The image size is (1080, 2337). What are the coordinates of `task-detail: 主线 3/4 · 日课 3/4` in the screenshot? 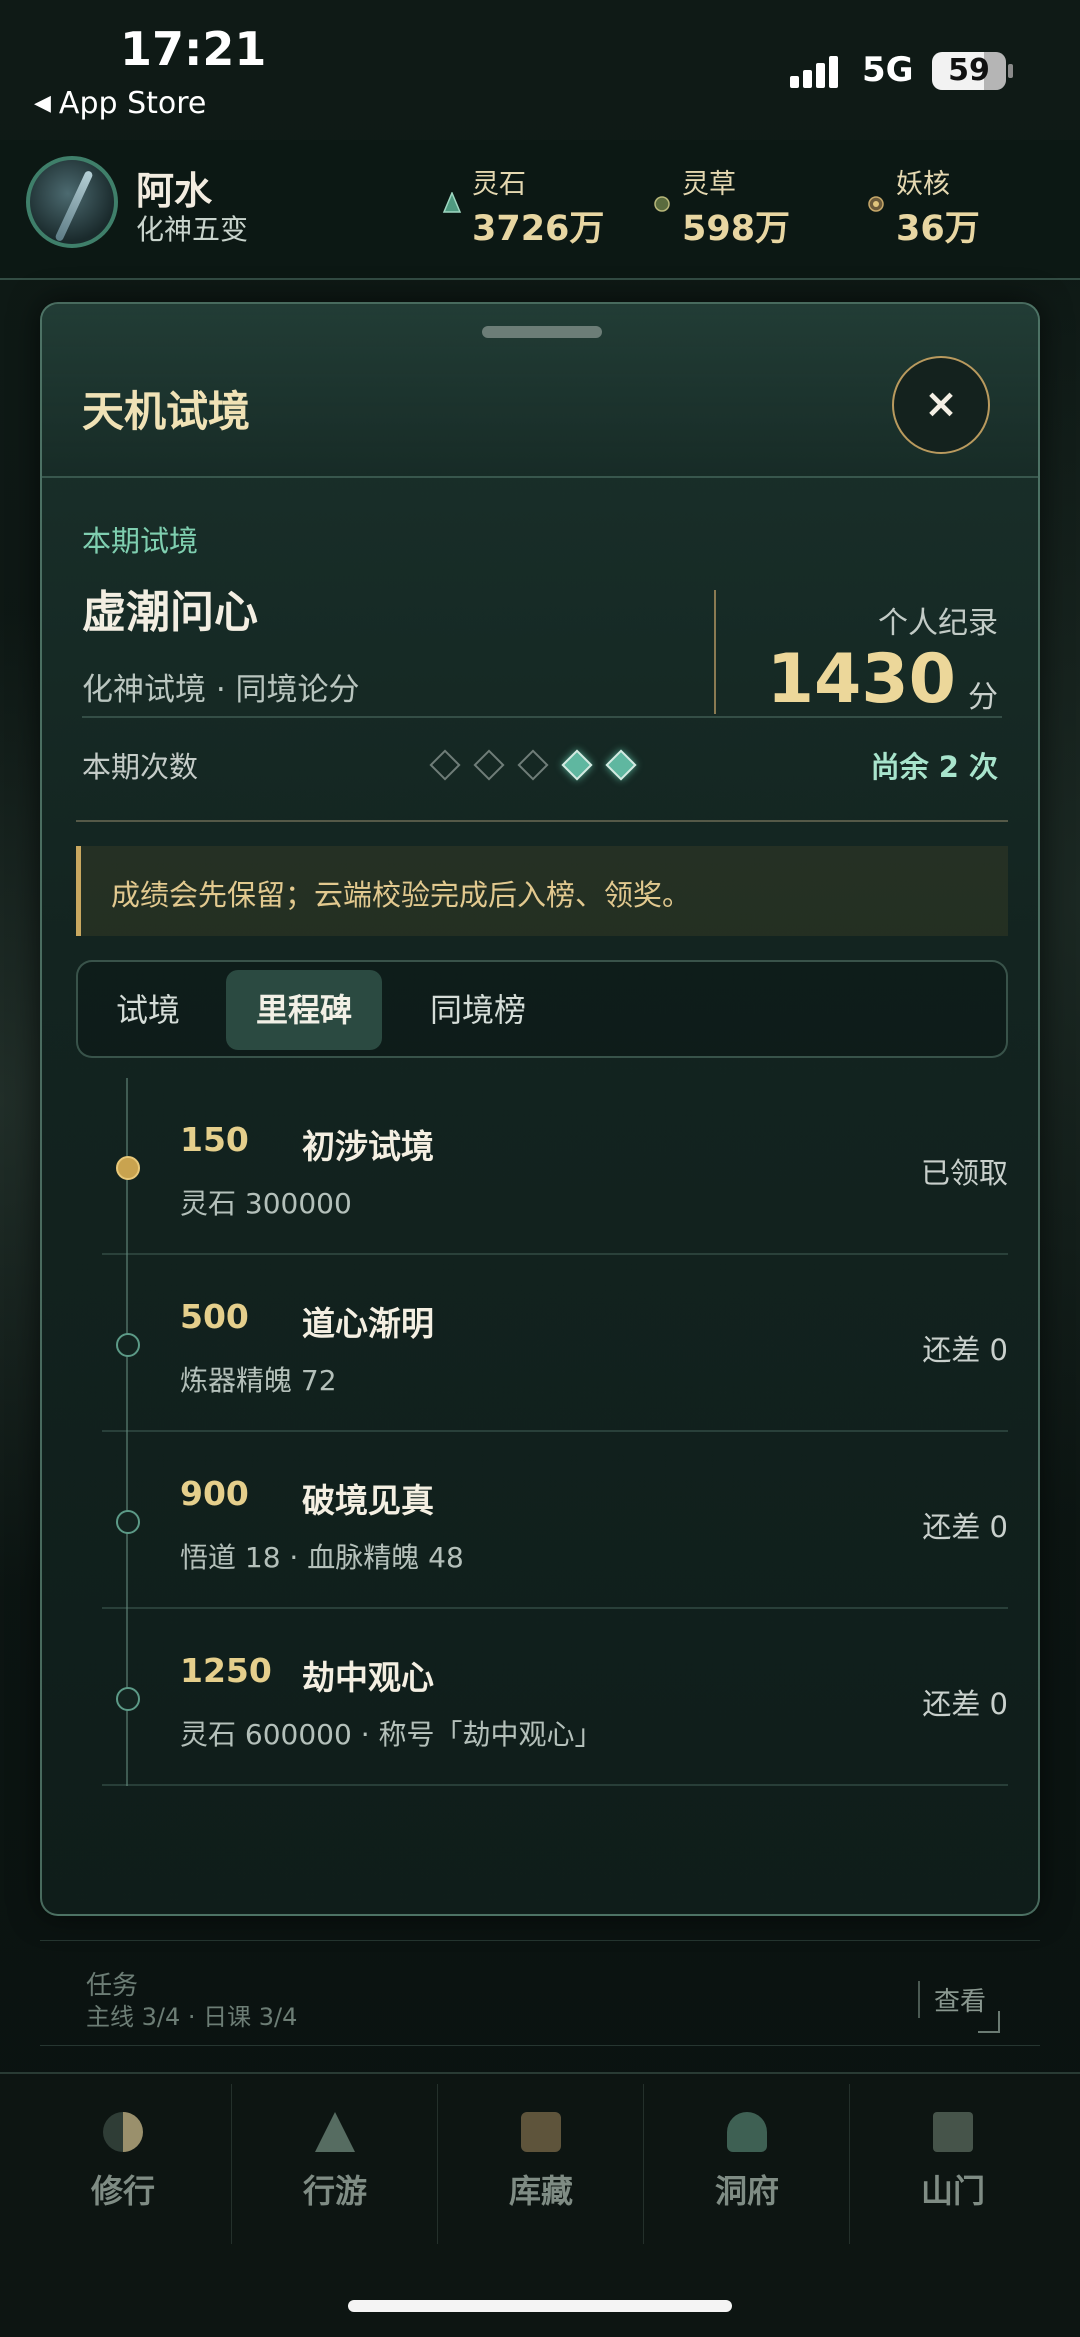 It's located at (192, 2017).